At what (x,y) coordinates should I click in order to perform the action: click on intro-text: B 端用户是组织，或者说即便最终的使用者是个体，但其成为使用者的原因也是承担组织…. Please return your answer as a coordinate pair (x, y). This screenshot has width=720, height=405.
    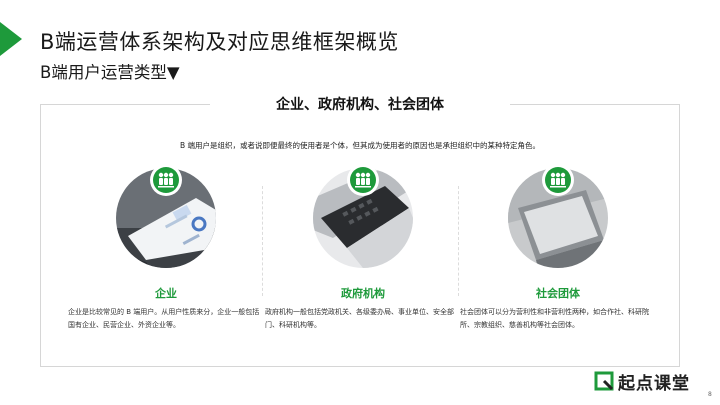
    Looking at the image, I should click on (360, 145).